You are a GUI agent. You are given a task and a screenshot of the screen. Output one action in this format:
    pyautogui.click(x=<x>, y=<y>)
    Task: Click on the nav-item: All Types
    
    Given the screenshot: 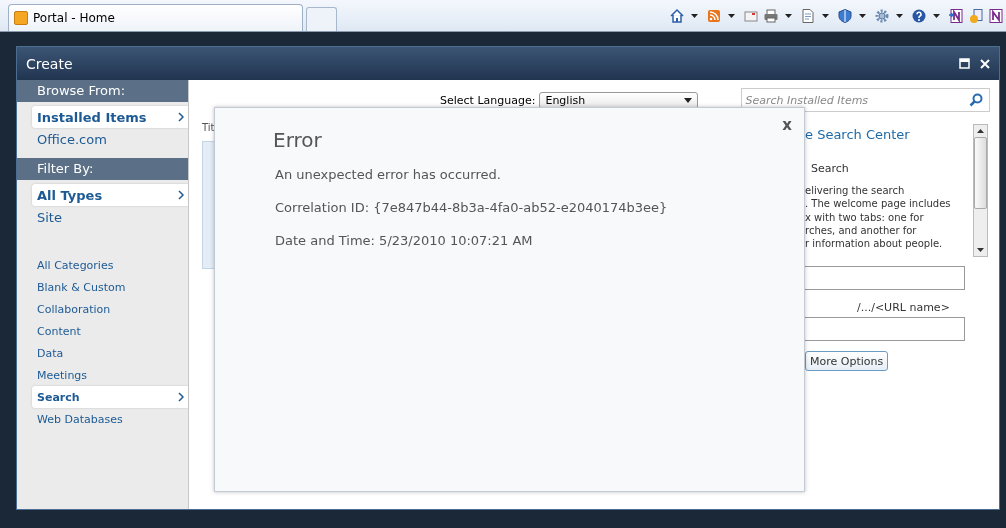 What is the action you would take?
    pyautogui.click(x=110, y=195)
    